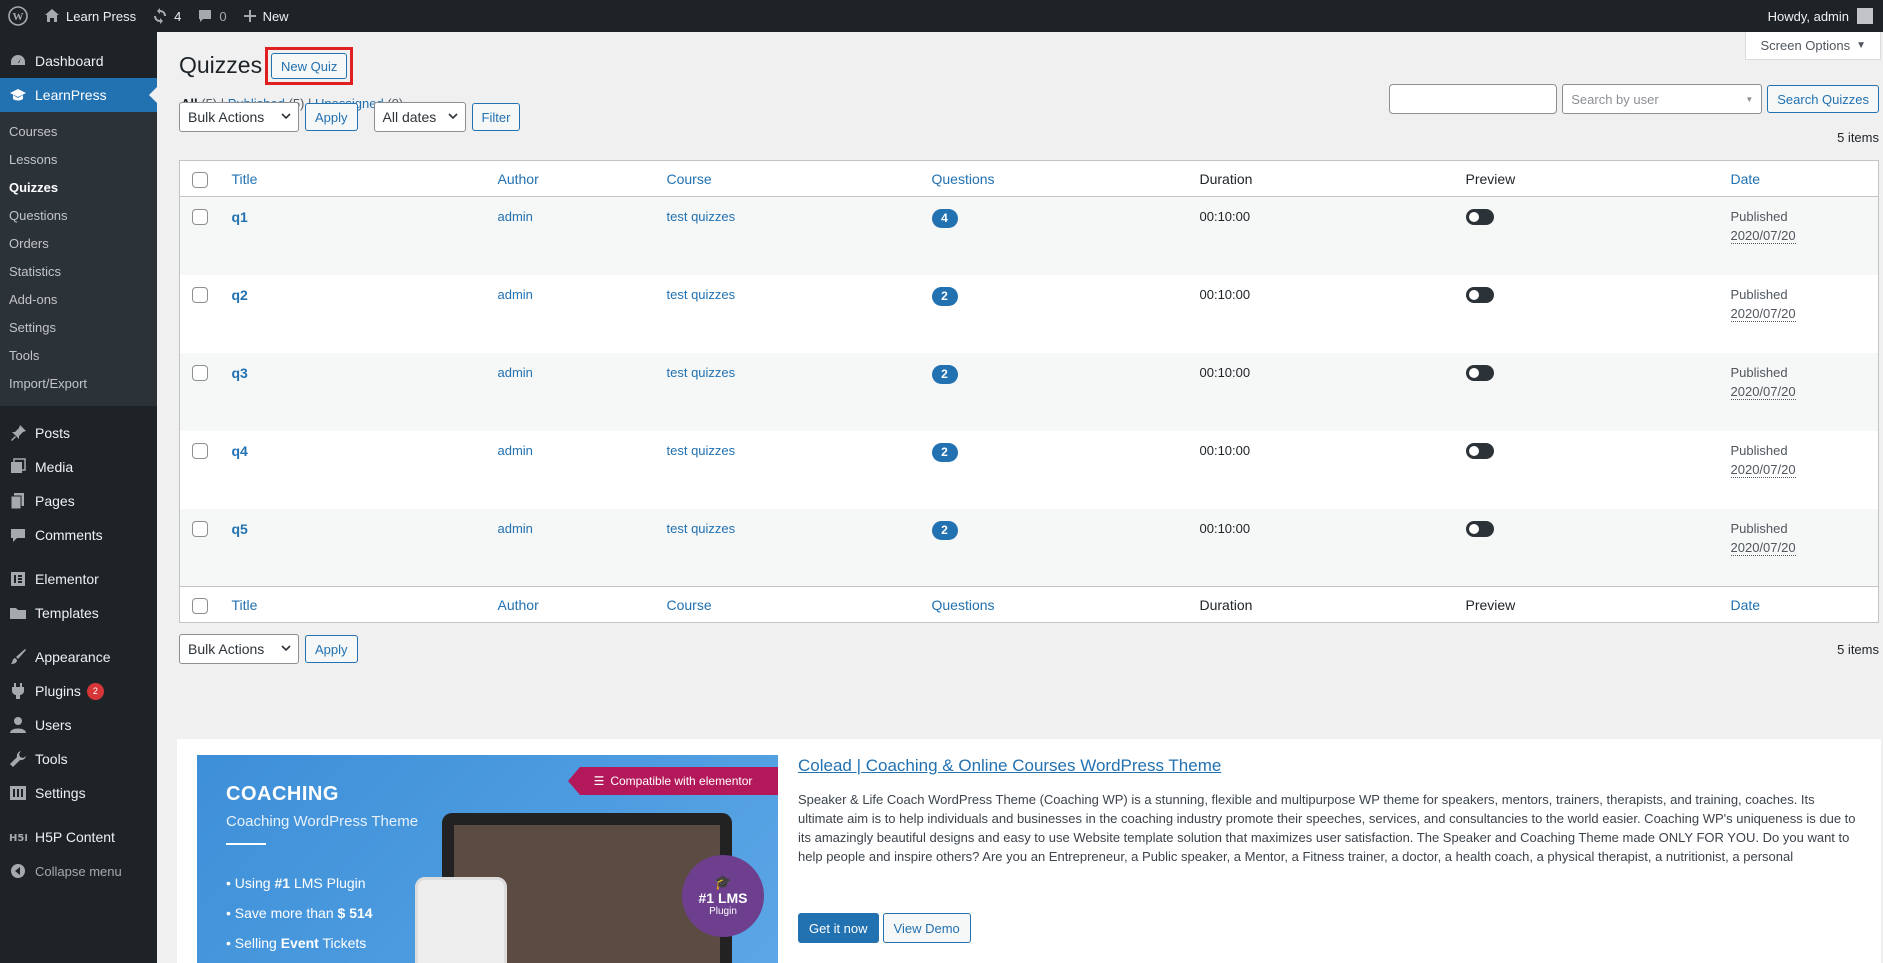 This screenshot has height=963, width=1883. What do you see at coordinates (240, 217) in the screenshot?
I see `quiz-title-link: q1` at bounding box center [240, 217].